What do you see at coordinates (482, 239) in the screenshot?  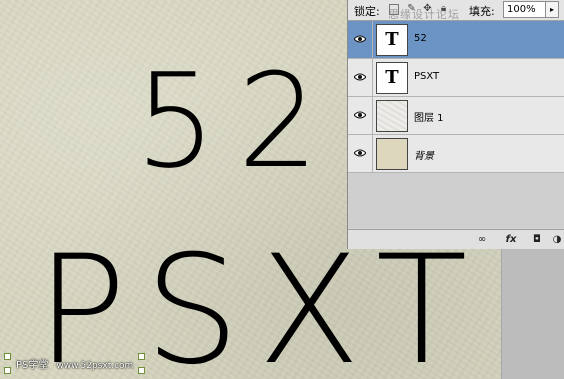 I see `link-layers-icon: ∞` at bounding box center [482, 239].